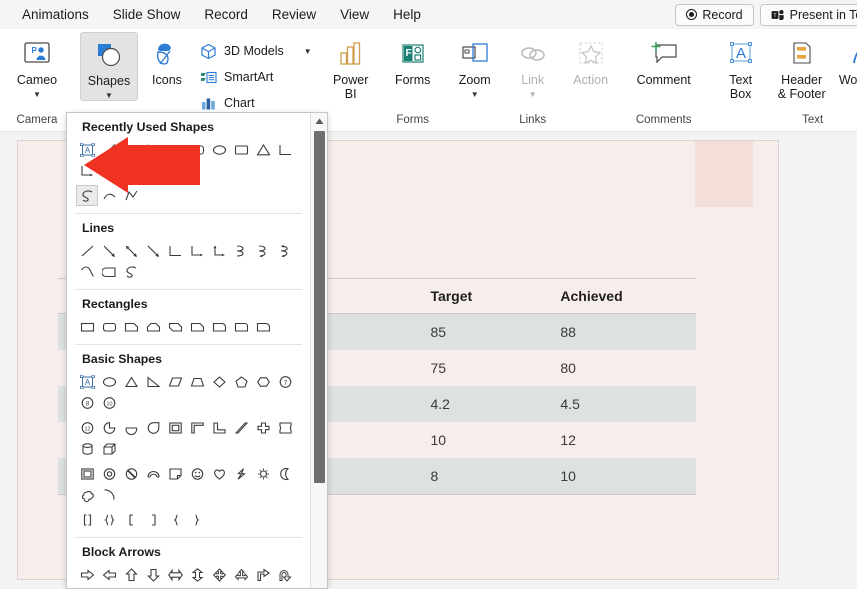 This screenshot has height=589, width=857. What do you see at coordinates (241, 427) in the screenshot?
I see `shape-diagonal-stripe` at bounding box center [241, 427].